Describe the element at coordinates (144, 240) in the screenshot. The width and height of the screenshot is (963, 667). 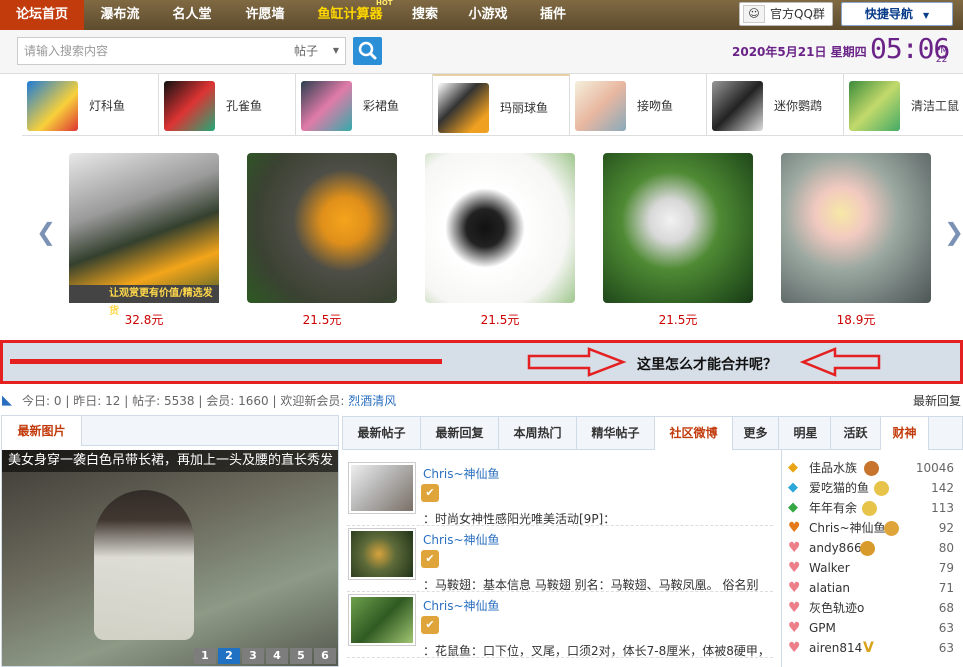
I see `product-card: 让观赏更有价值/精选发货 32.8元` at that location.